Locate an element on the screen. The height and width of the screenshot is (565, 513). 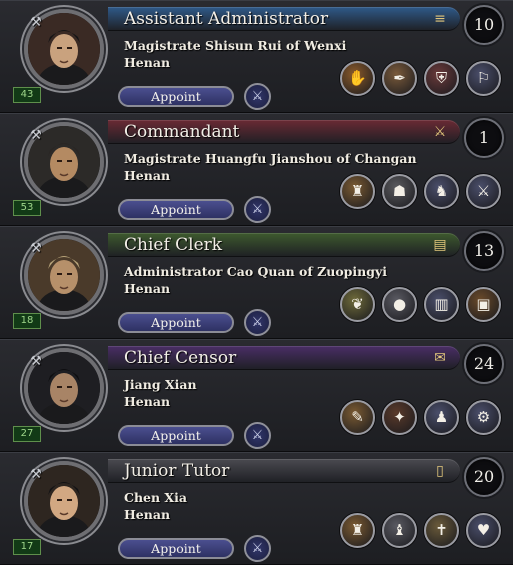
position-title: Commandant is located at coordinates (182, 132).